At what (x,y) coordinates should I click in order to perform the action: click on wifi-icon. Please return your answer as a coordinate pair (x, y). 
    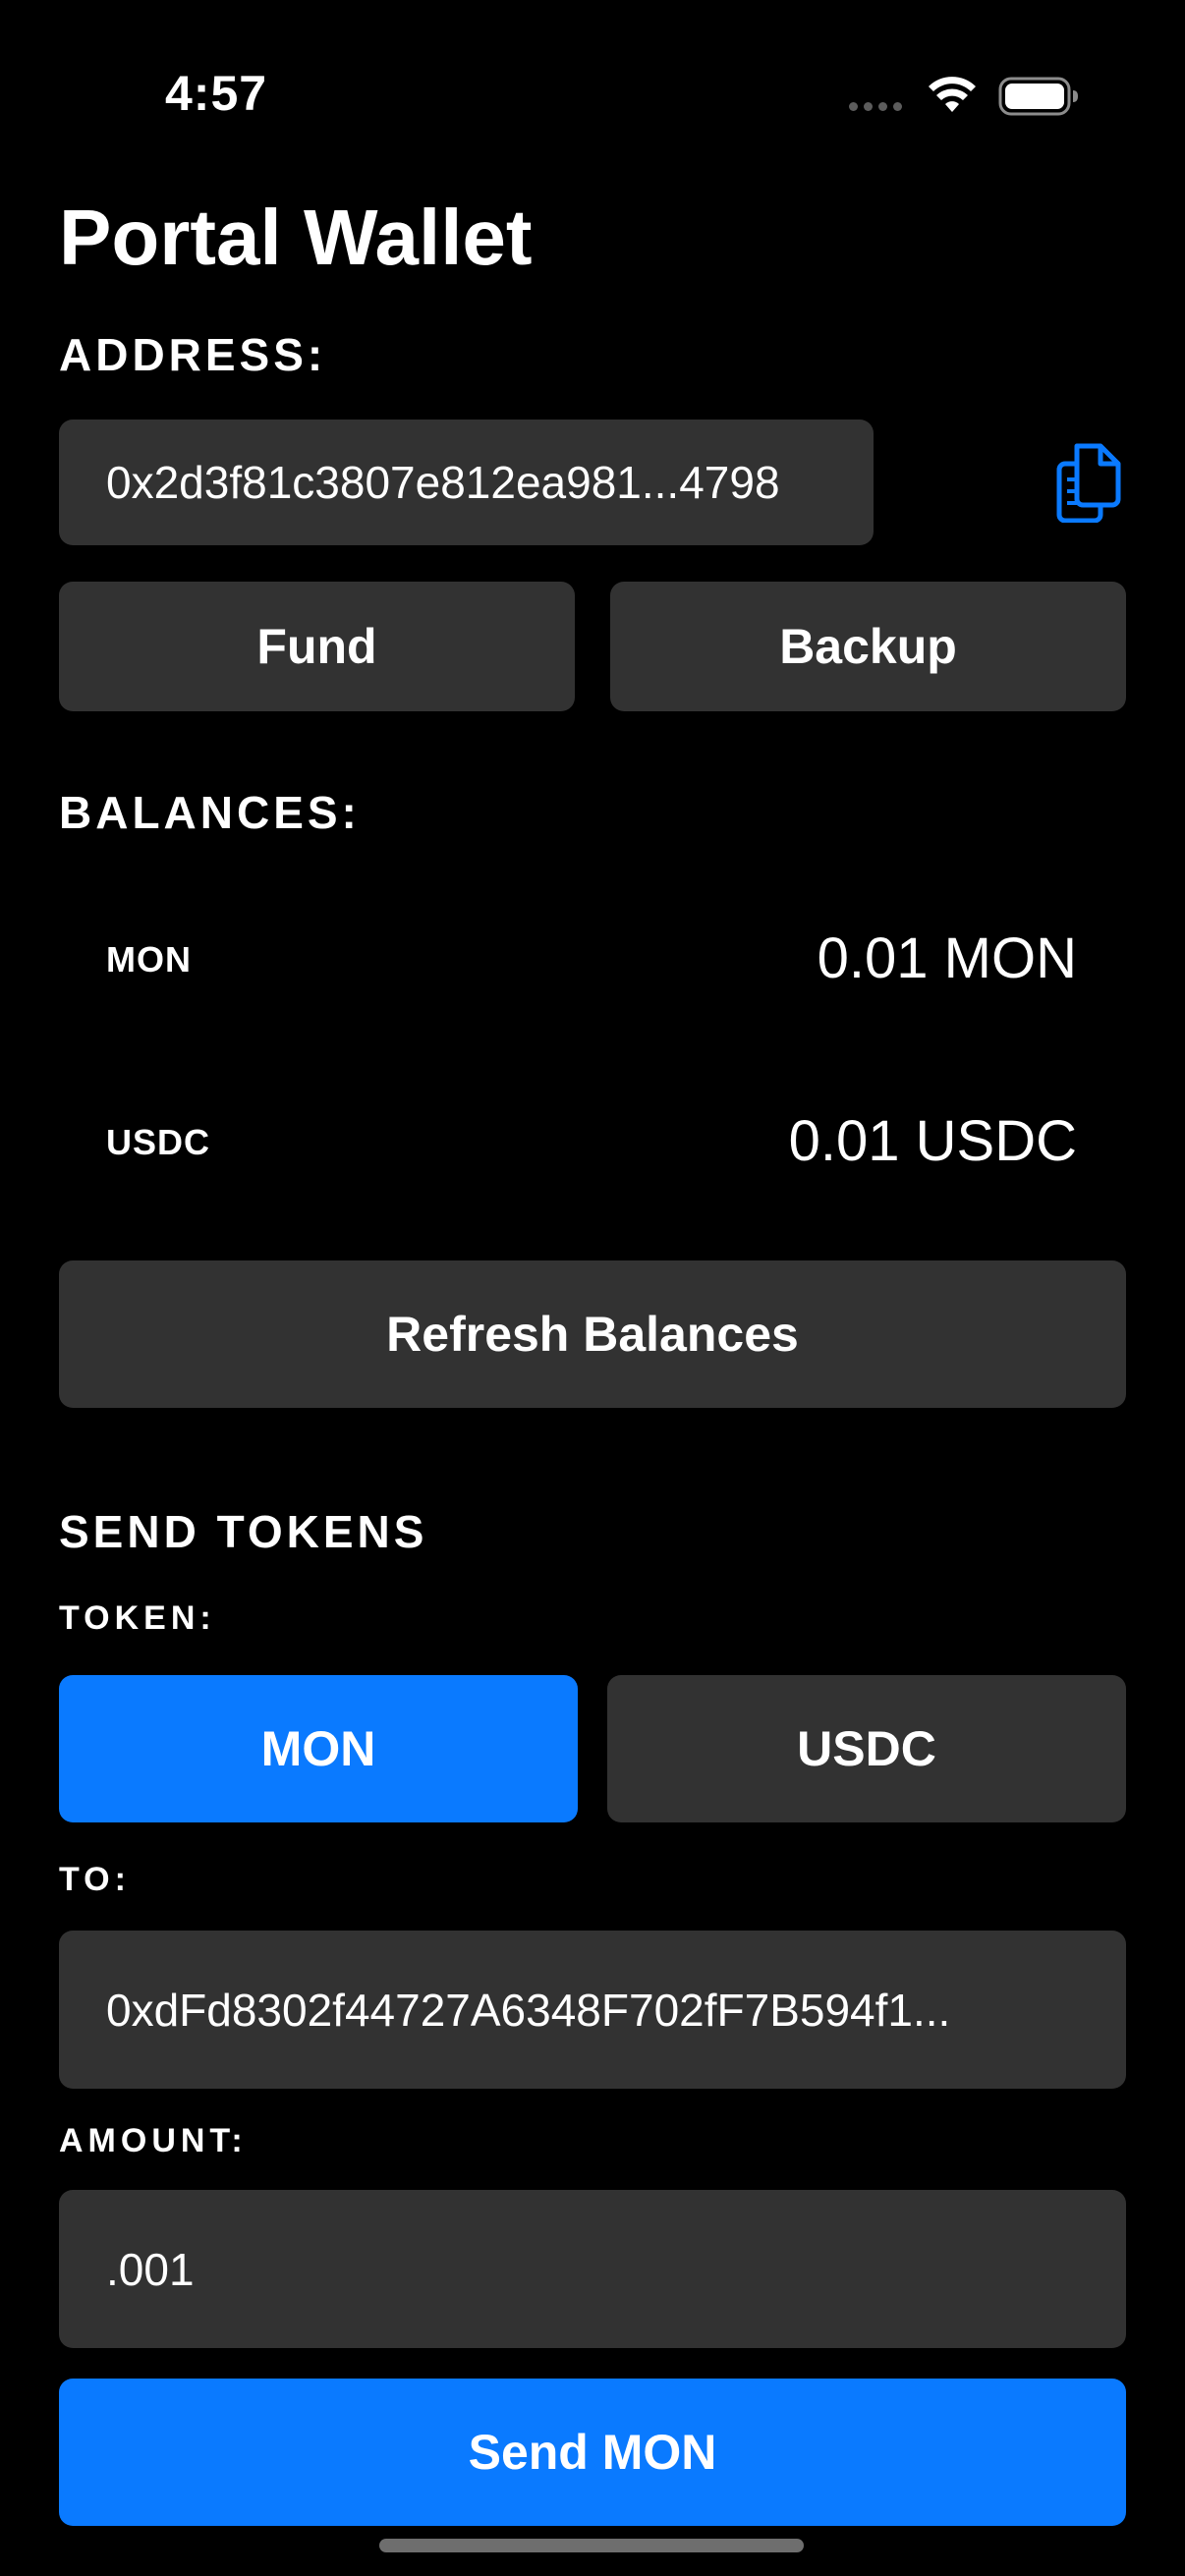
    Looking at the image, I should click on (953, 94).